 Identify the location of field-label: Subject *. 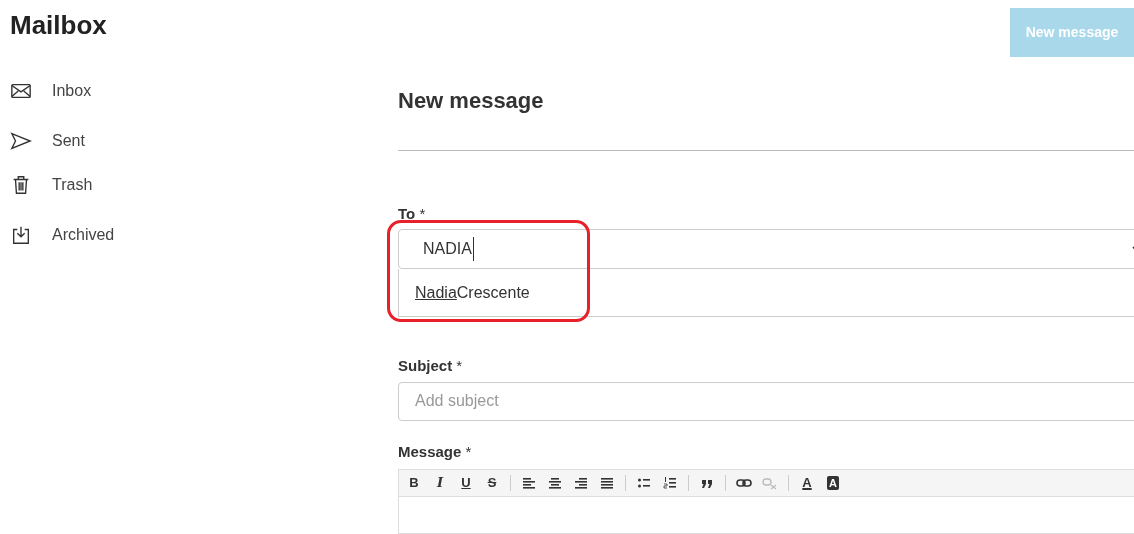
(430, 366).